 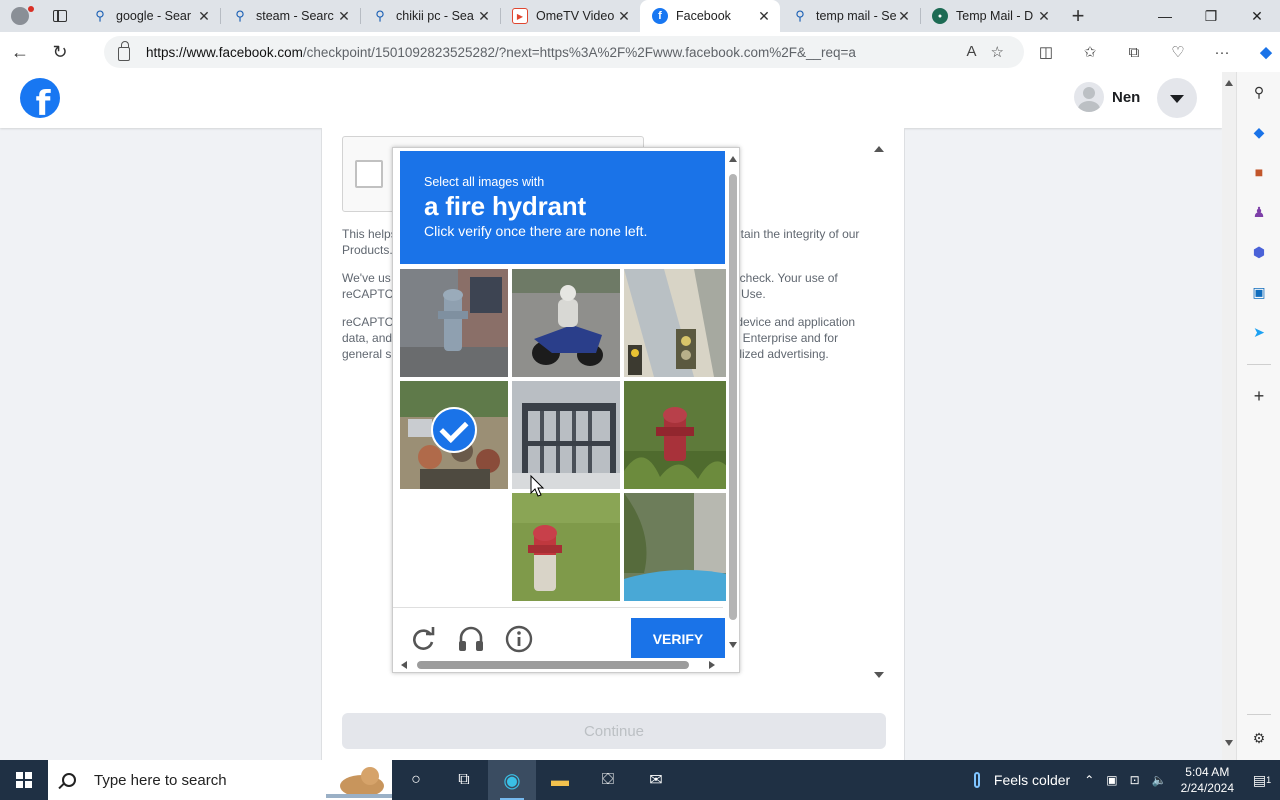 I want to click on ometv-icon: ▶, so click(x=520, y=16).